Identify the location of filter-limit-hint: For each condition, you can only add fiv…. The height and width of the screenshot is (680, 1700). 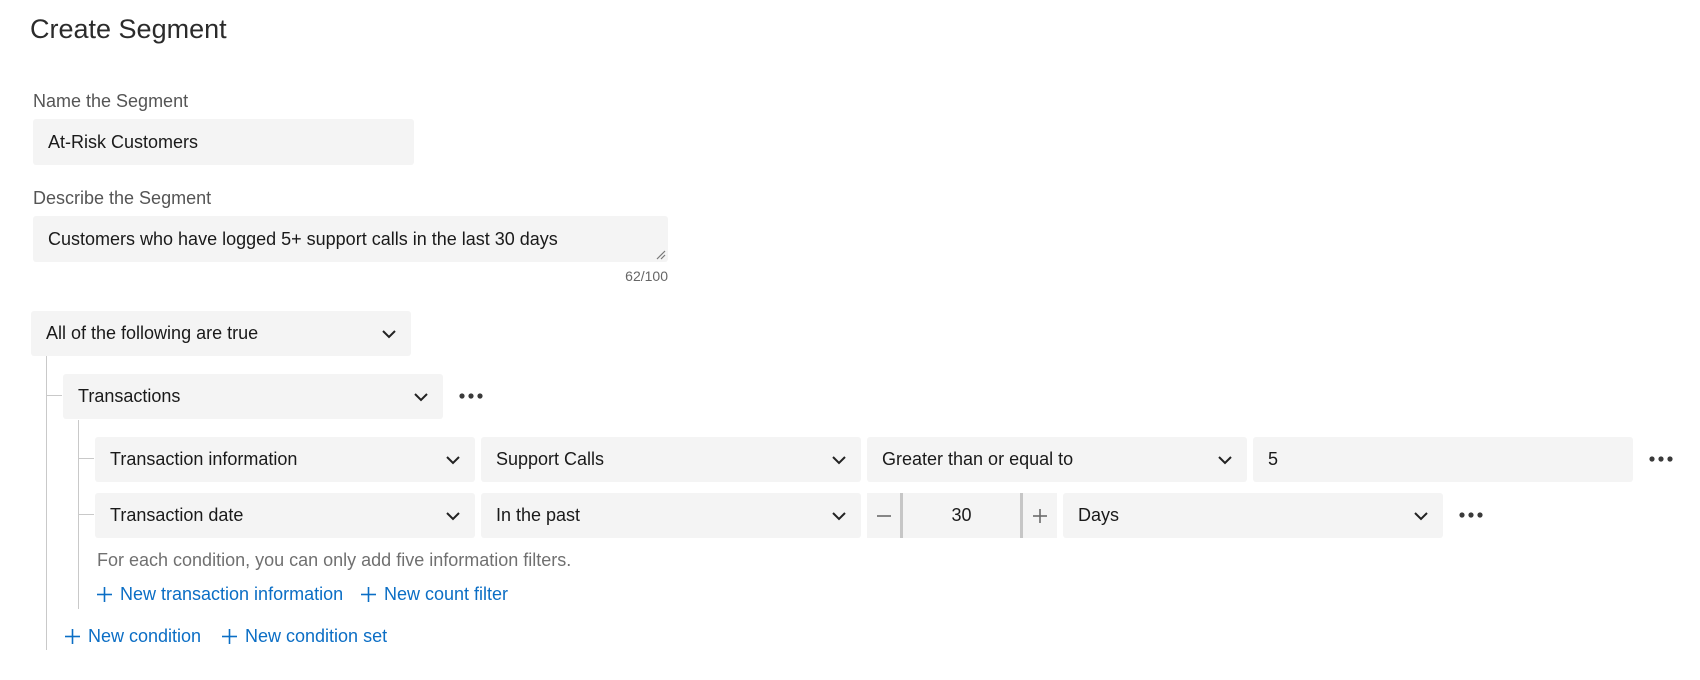
(334, 560).